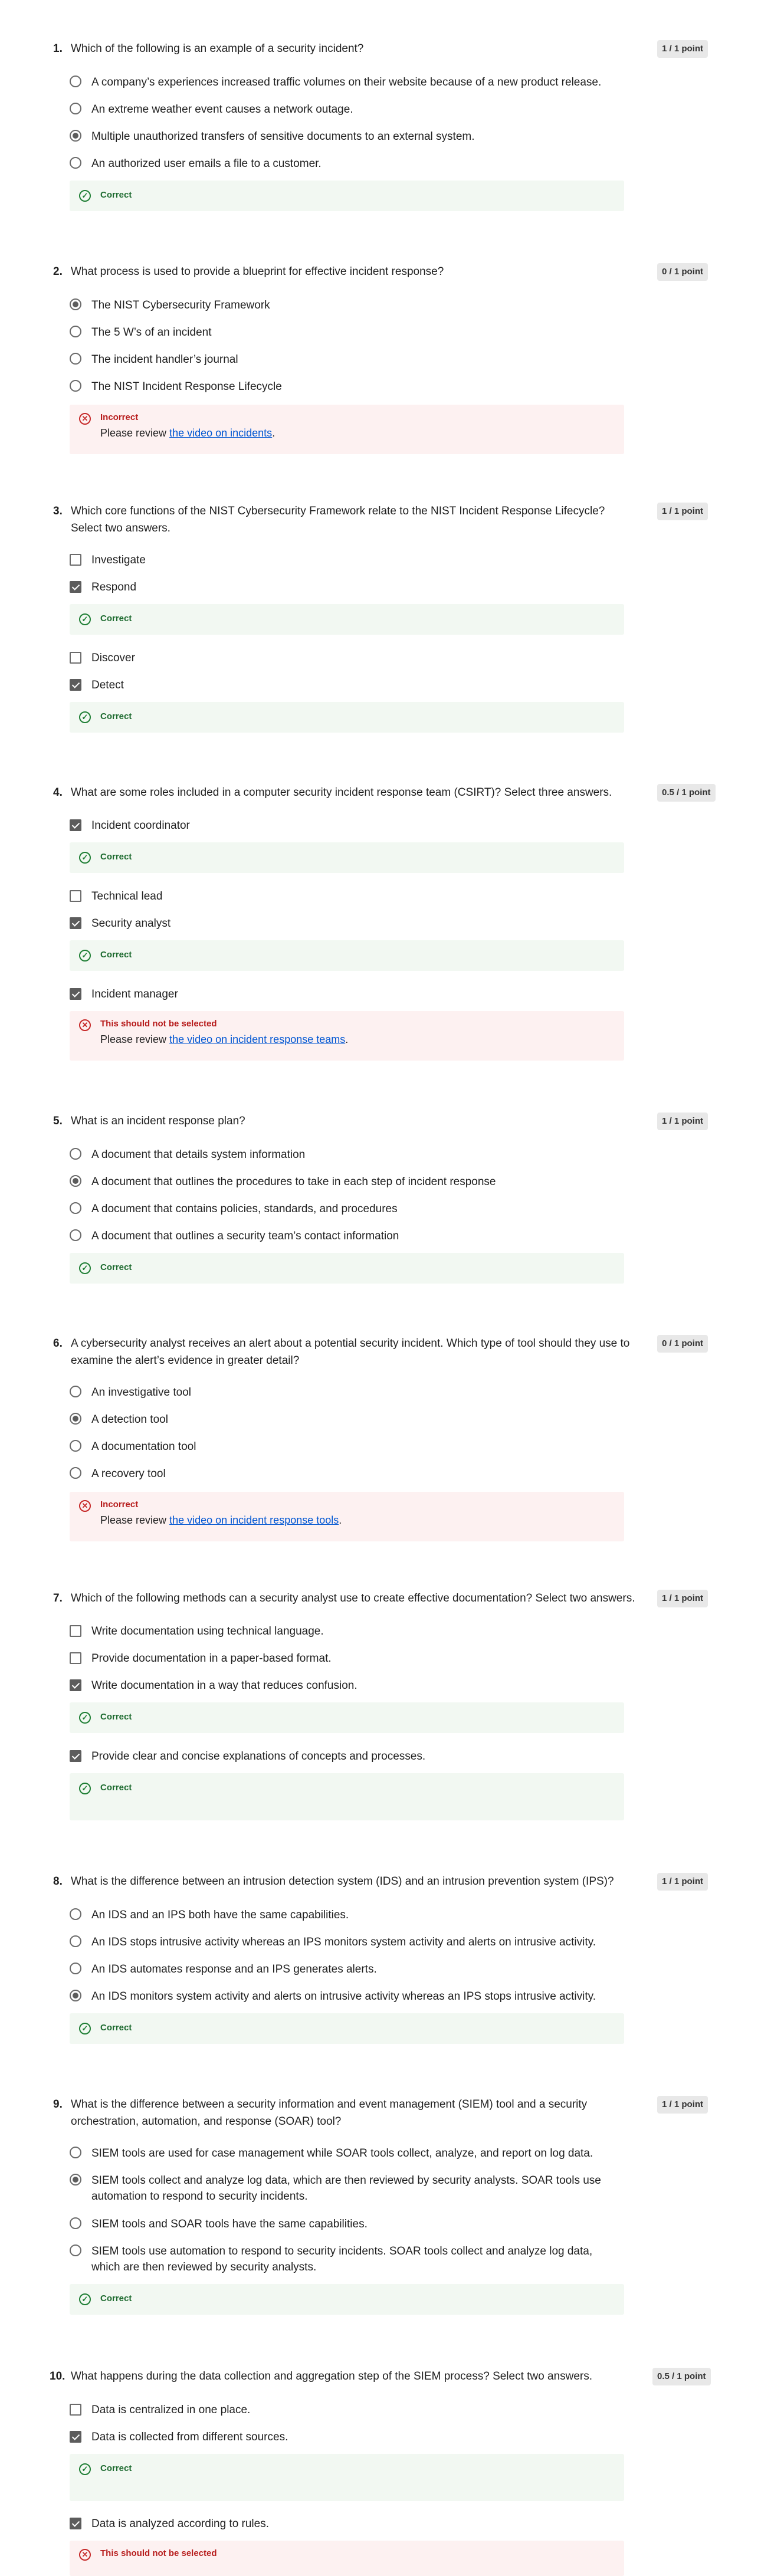 This screenshot has width=761, height=2576. Describe the element at coordinates (58, 1598) in the screenshot. I see `question-number: 7.` at that location.